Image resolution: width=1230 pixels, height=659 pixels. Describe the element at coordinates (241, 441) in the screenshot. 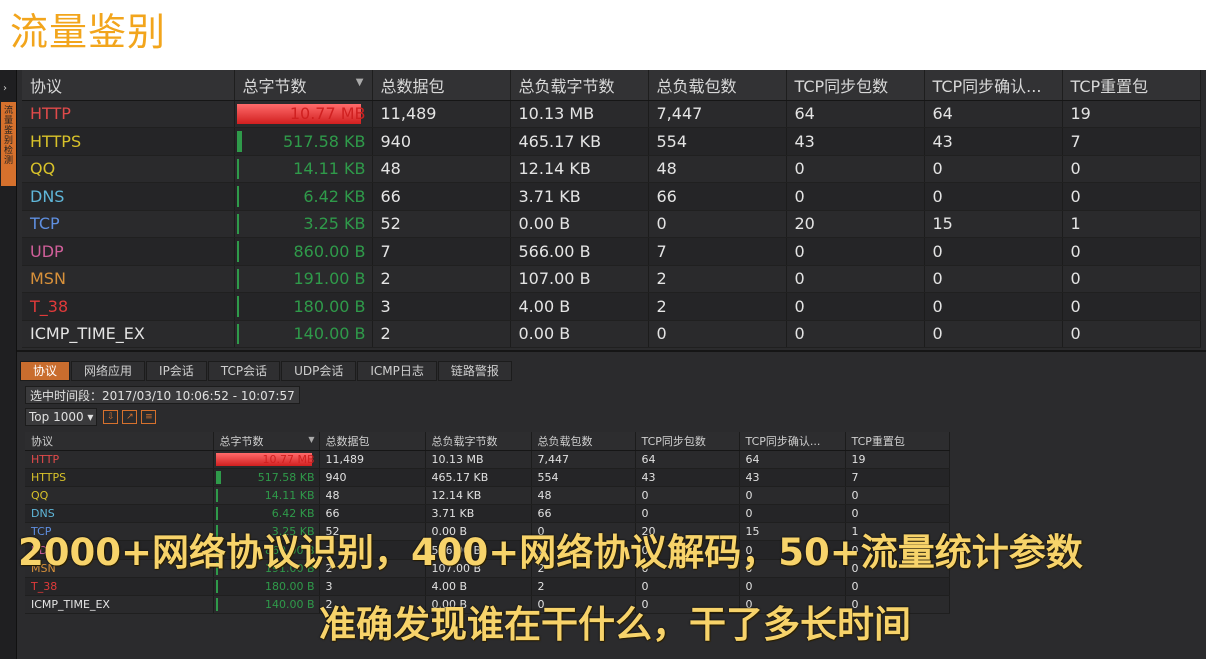

I see `column-header-label: 总字节数` at that location.